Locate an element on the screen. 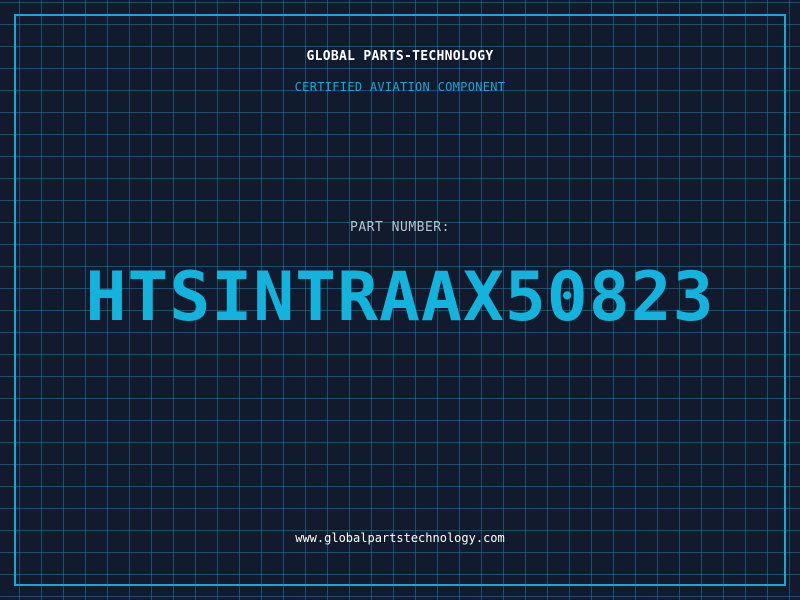 This screenshot has height=600, width=800. website-url: www.globalpartstechnology.com is located at coordinates (400, 538).